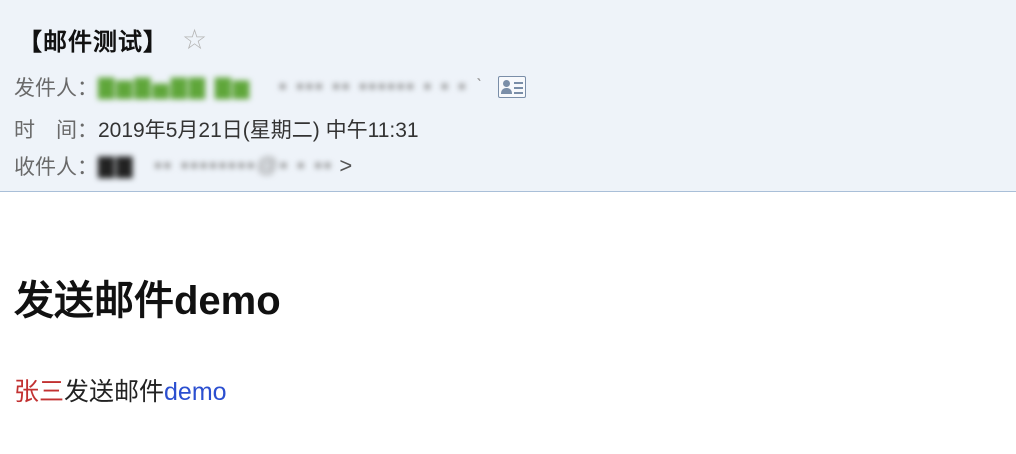 The height and width of the screenshot is (454, 1016). What do you see at coordinates (270, 87) in the screenshot?
I see `from-row: 发件人： ▇▆▇▅▇▇ ▇▆ ▪ ▪▪▪ ▪▪ ▪▪▪▪▪▪ ▪ ▪ ▪ ˋ` at bounding box center [270, 87].